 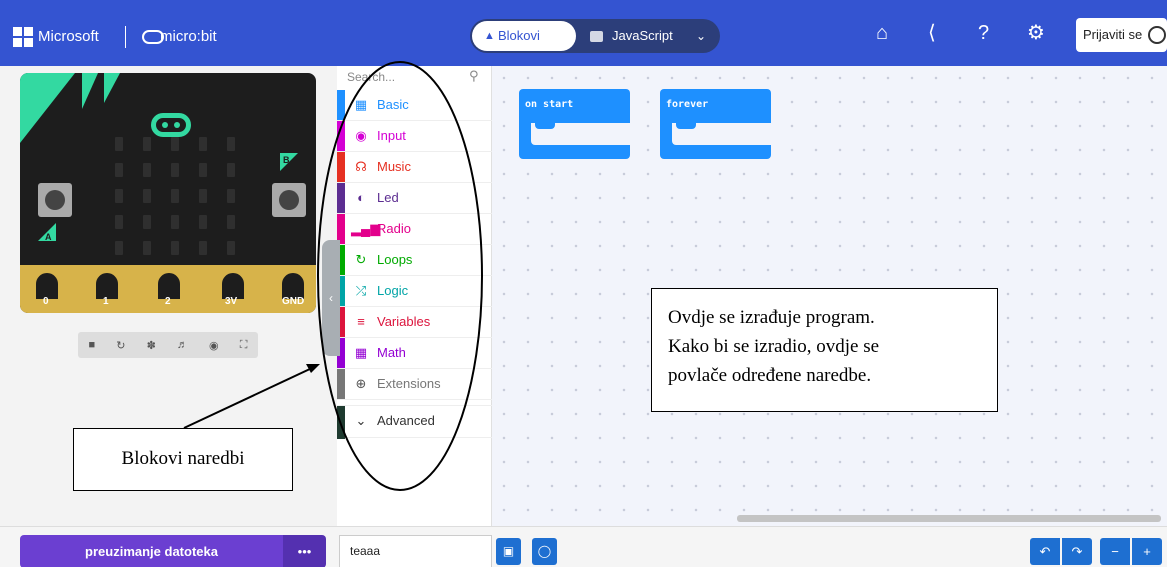 What do you see at coordinates (171, 125) in the screenshot?
I see `microbit-logo-touch` at bounding box center [171, 125].